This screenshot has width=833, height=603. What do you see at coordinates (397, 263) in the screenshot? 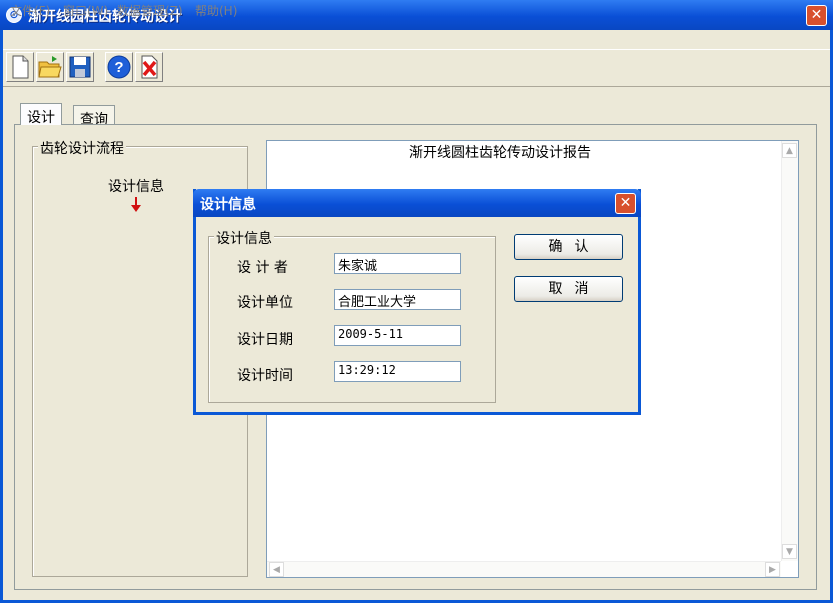
I see `designer-field: 朱家诚` at bounding box center [397, 263].